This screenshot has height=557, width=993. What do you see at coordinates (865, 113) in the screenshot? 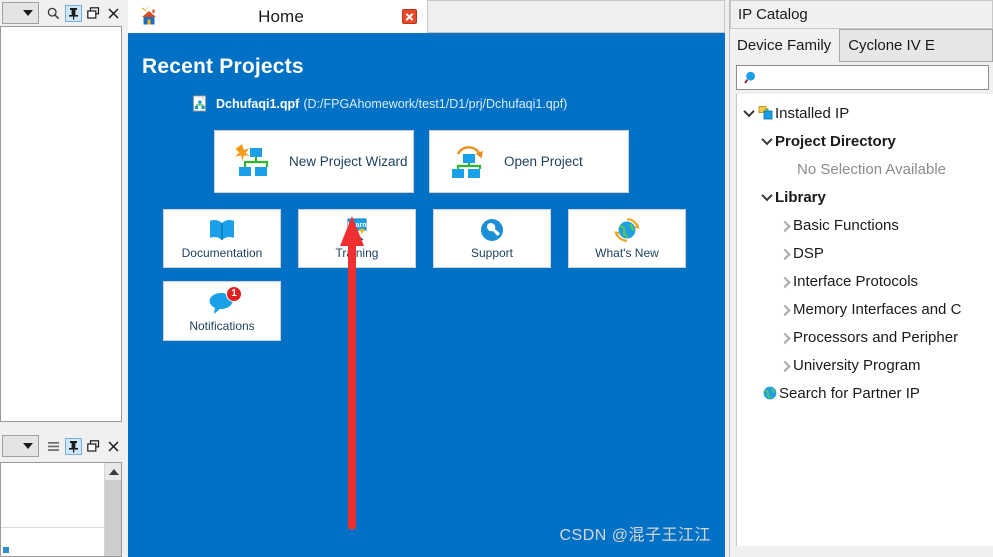
I see `tree-item-installed-ip: Installed IP` at bounding box center [865, 113].